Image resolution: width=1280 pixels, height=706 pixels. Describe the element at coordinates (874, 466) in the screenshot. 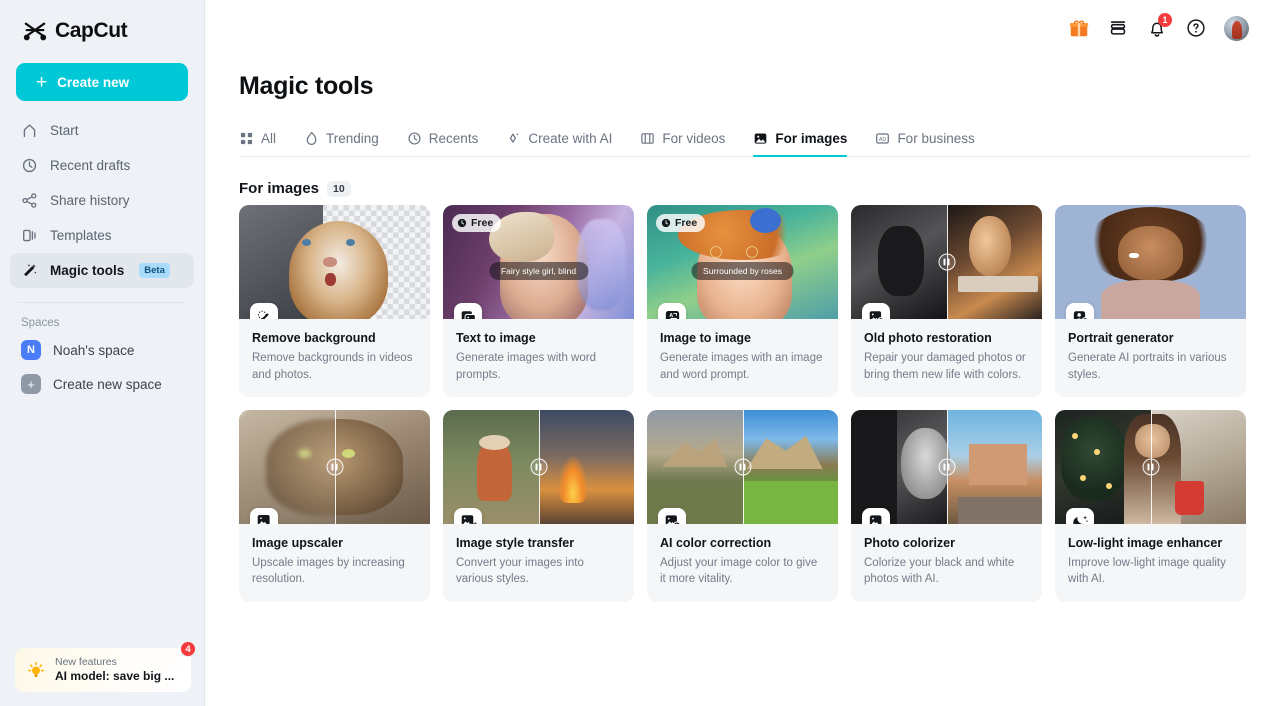

I see `scene-car` at that location.